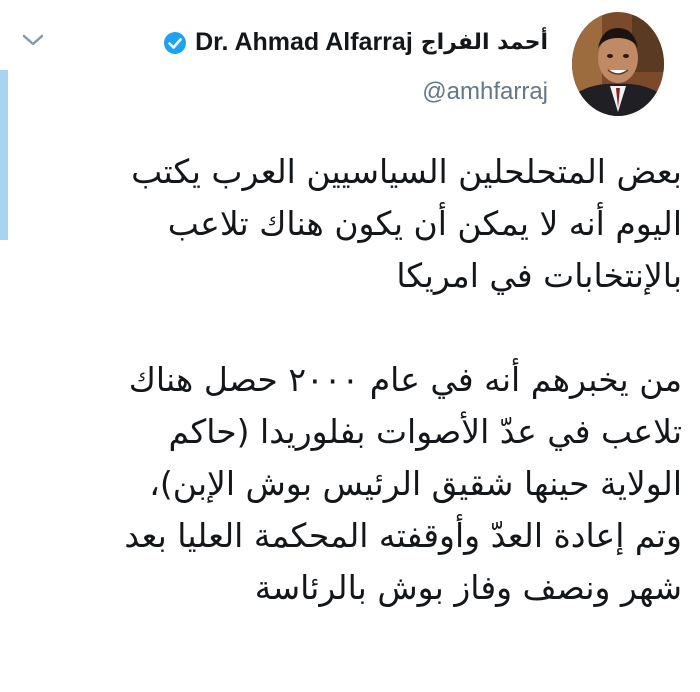 This screenshot has width=700, height=692. What do you see at coordinates (304, 42) in the screenshot?
I see `display-name: Dr. Ahmad Alfarraj` at bounding box center [304, 42].